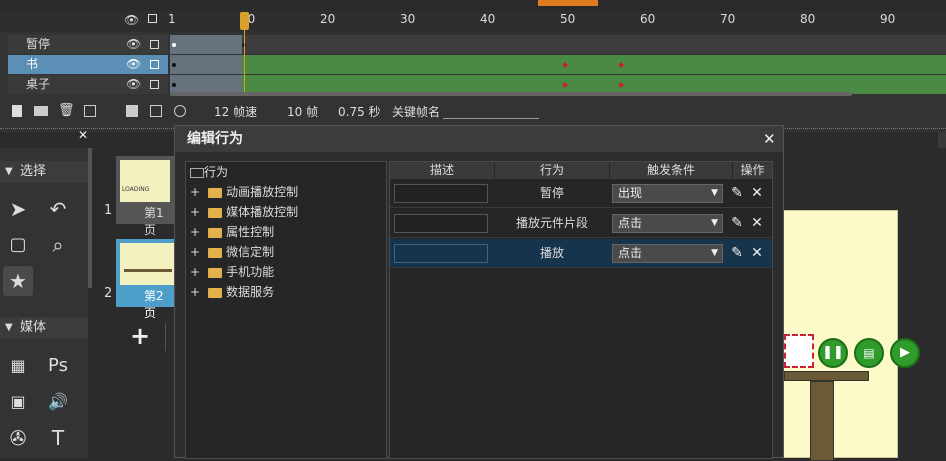 This screenshot has height=461, width=946. What do you see at coordinates (833, 353) in the screenshot?
I see `pause-button-icon: ❚❚` at bounding box center [833, 353].